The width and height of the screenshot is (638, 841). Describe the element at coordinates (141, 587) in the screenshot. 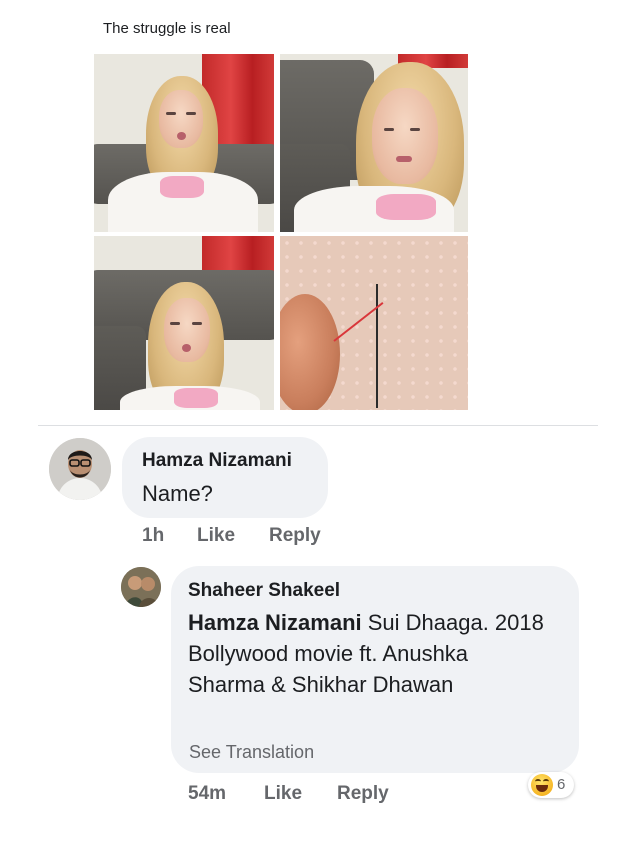

I see `avatar-shaheer-shakeel` at that location.